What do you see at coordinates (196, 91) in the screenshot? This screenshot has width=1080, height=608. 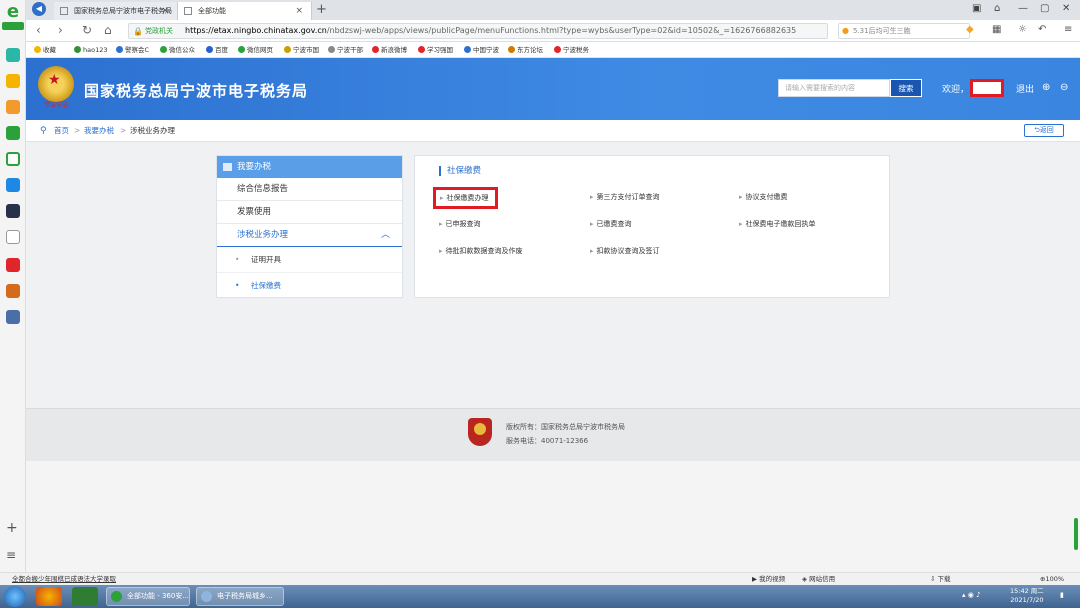 I see `site-title: 国家税务总局宁波市电子税务局` at bounding box center [196, 91].